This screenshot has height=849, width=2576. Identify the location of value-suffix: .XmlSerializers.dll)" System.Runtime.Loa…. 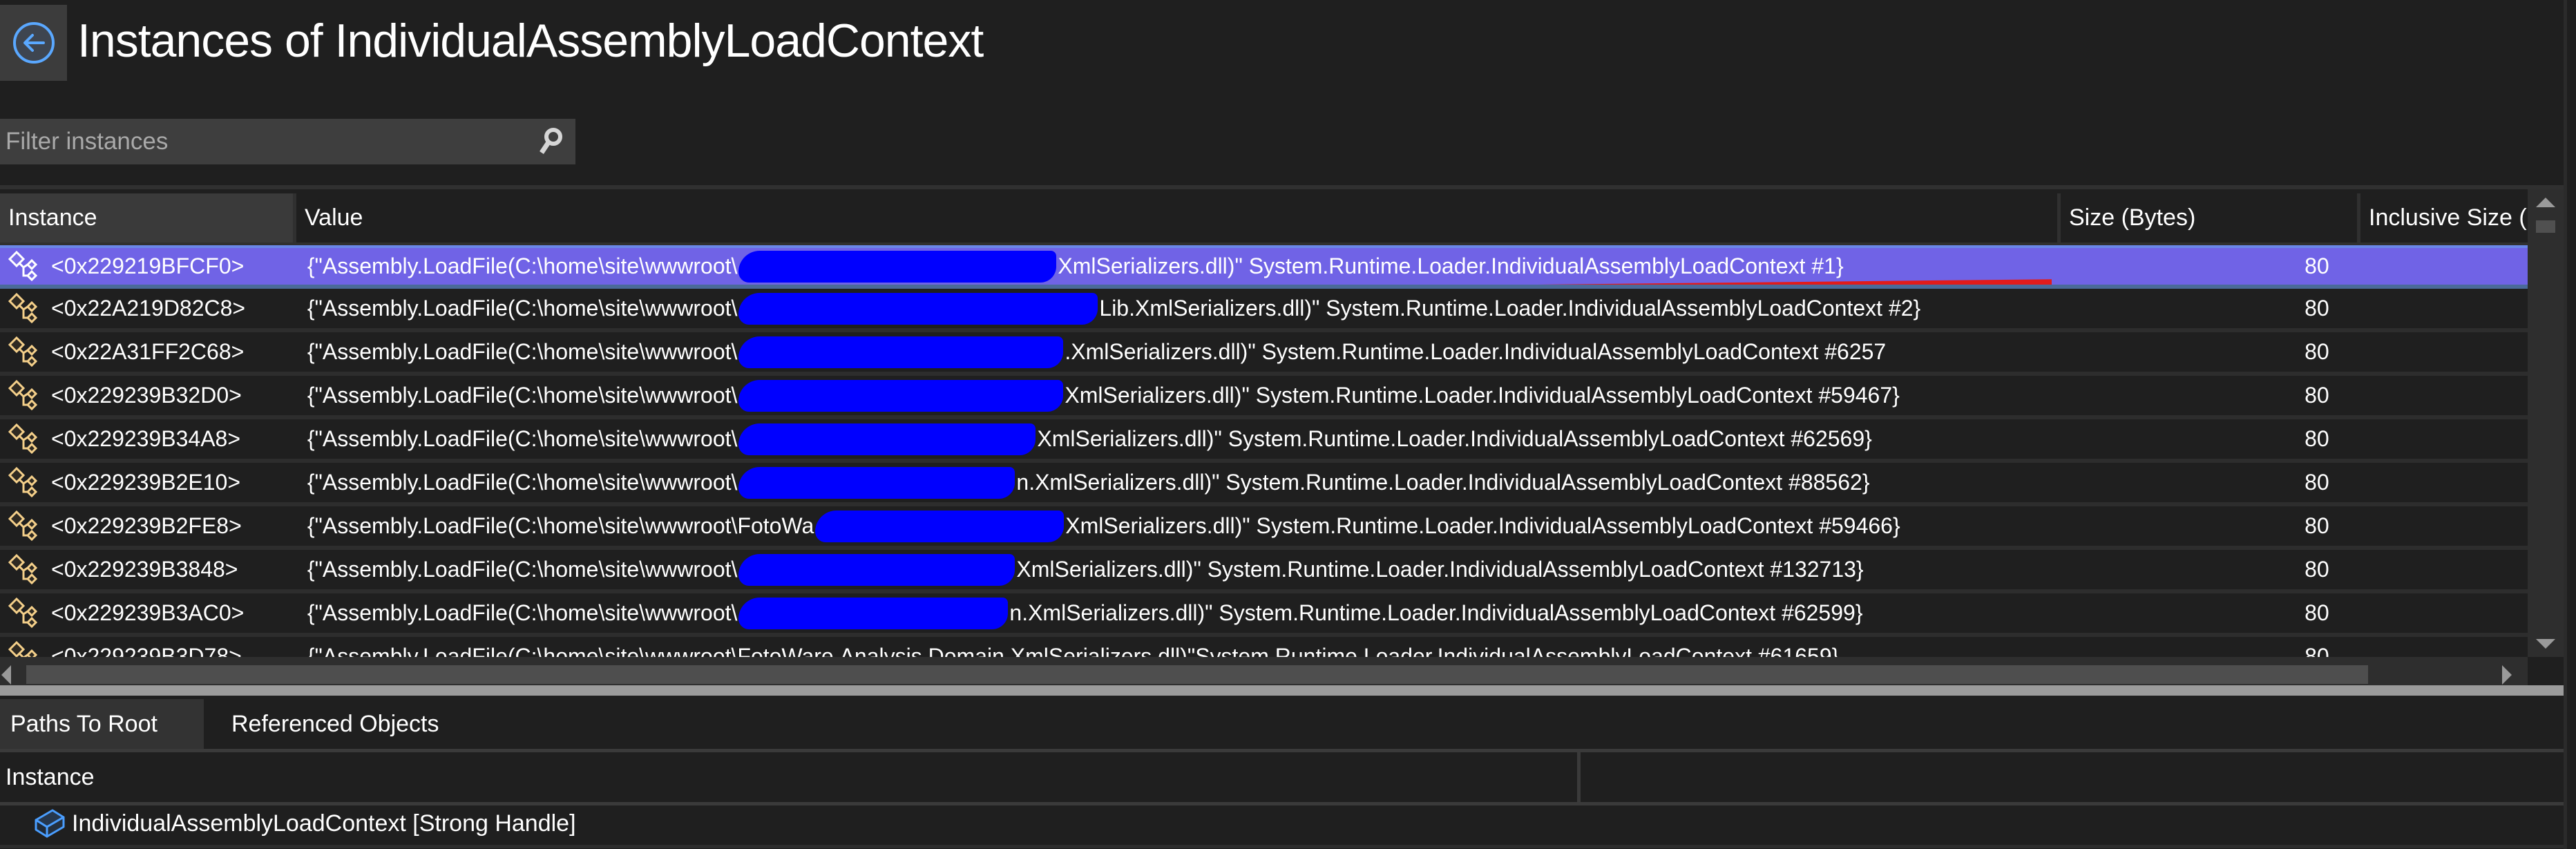
(1476, 351).